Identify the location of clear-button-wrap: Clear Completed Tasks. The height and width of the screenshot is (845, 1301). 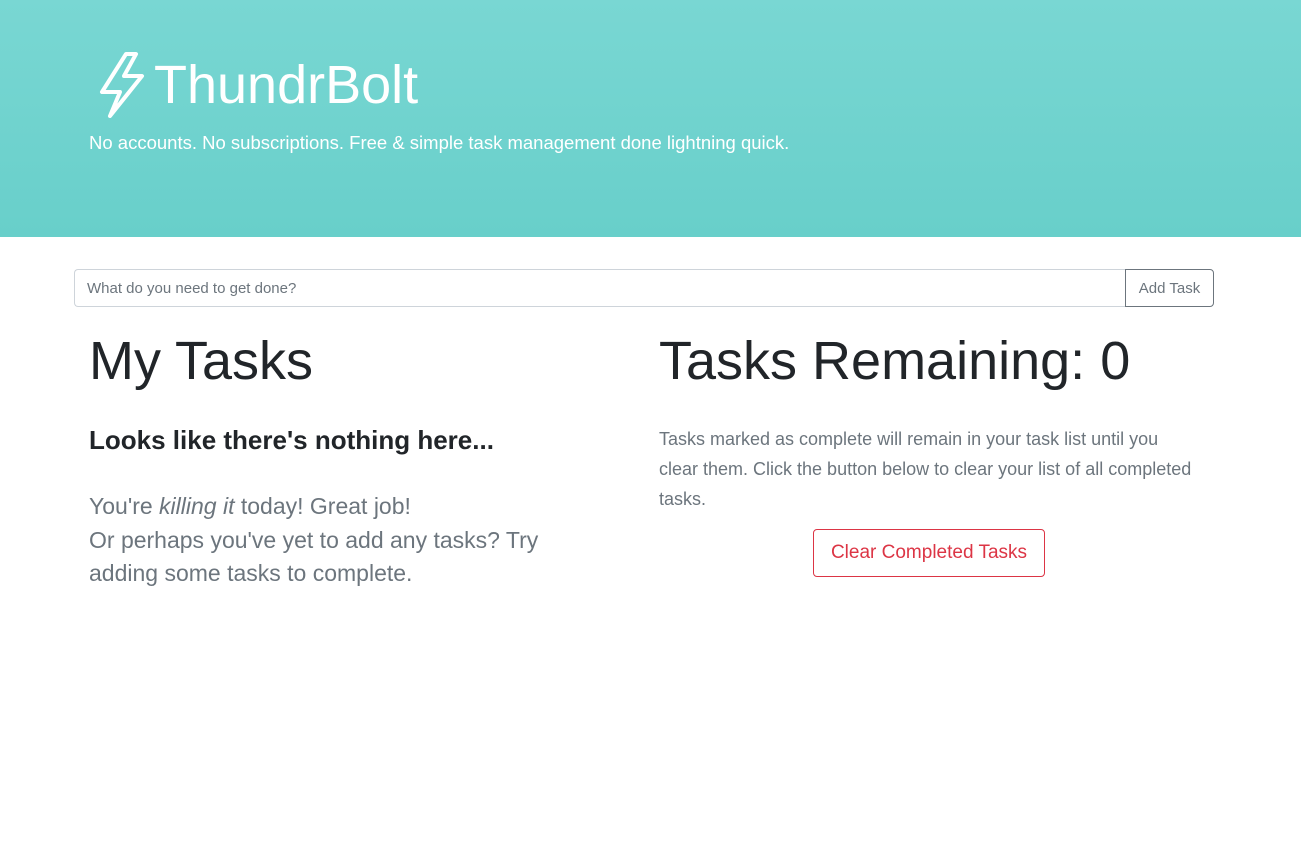
(929, 553).